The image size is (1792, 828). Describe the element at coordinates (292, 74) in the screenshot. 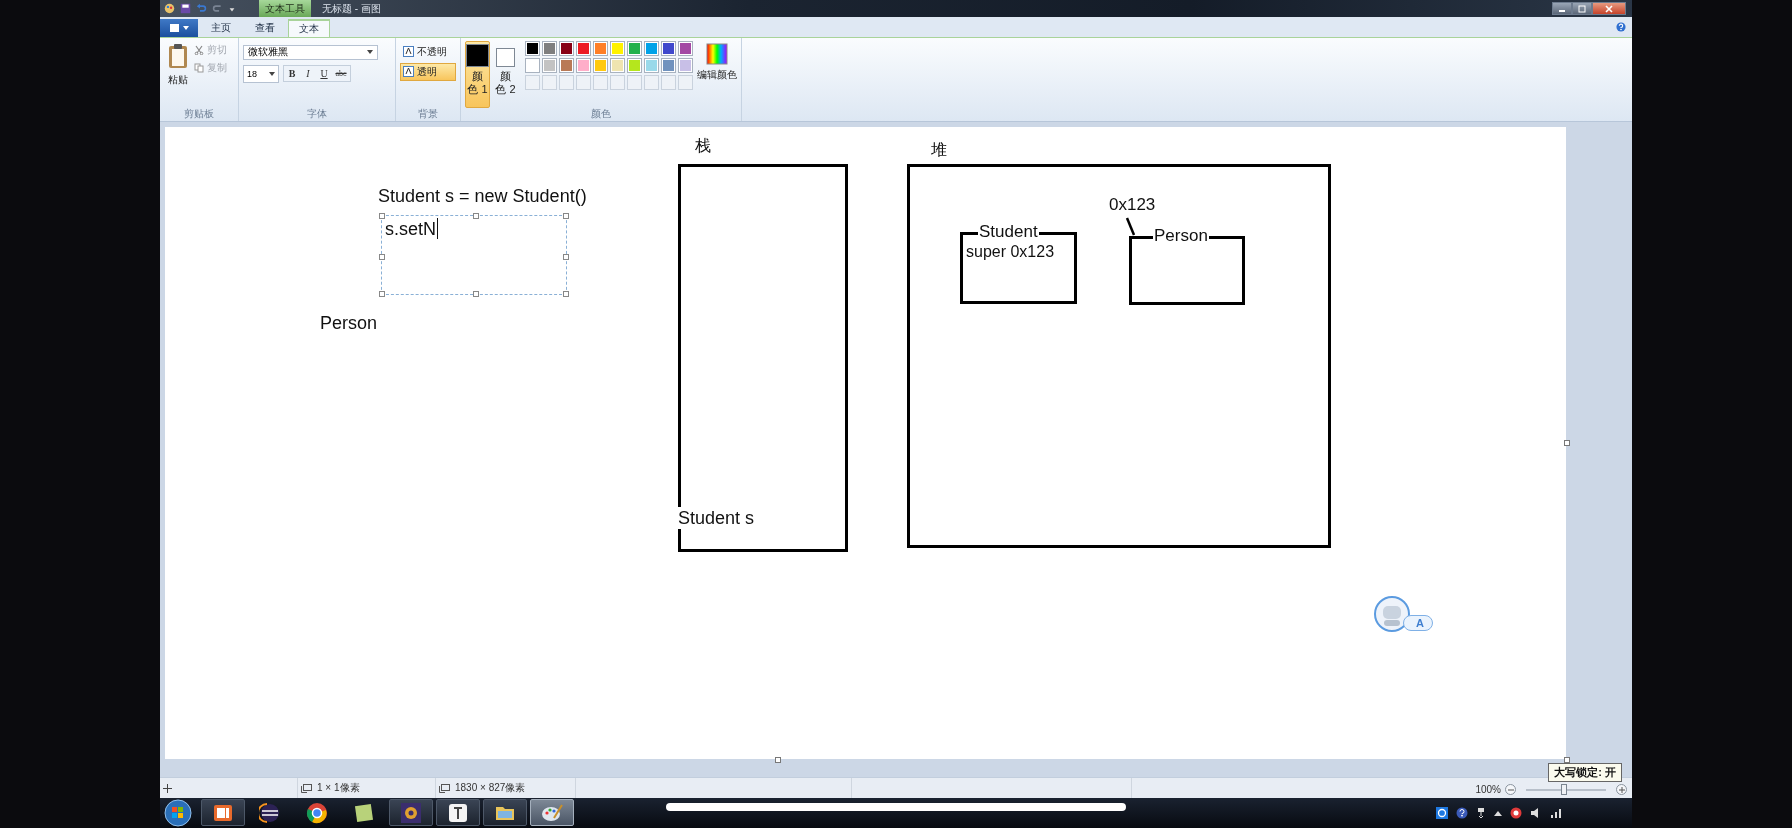

I see `text-style-button: B` at that location.